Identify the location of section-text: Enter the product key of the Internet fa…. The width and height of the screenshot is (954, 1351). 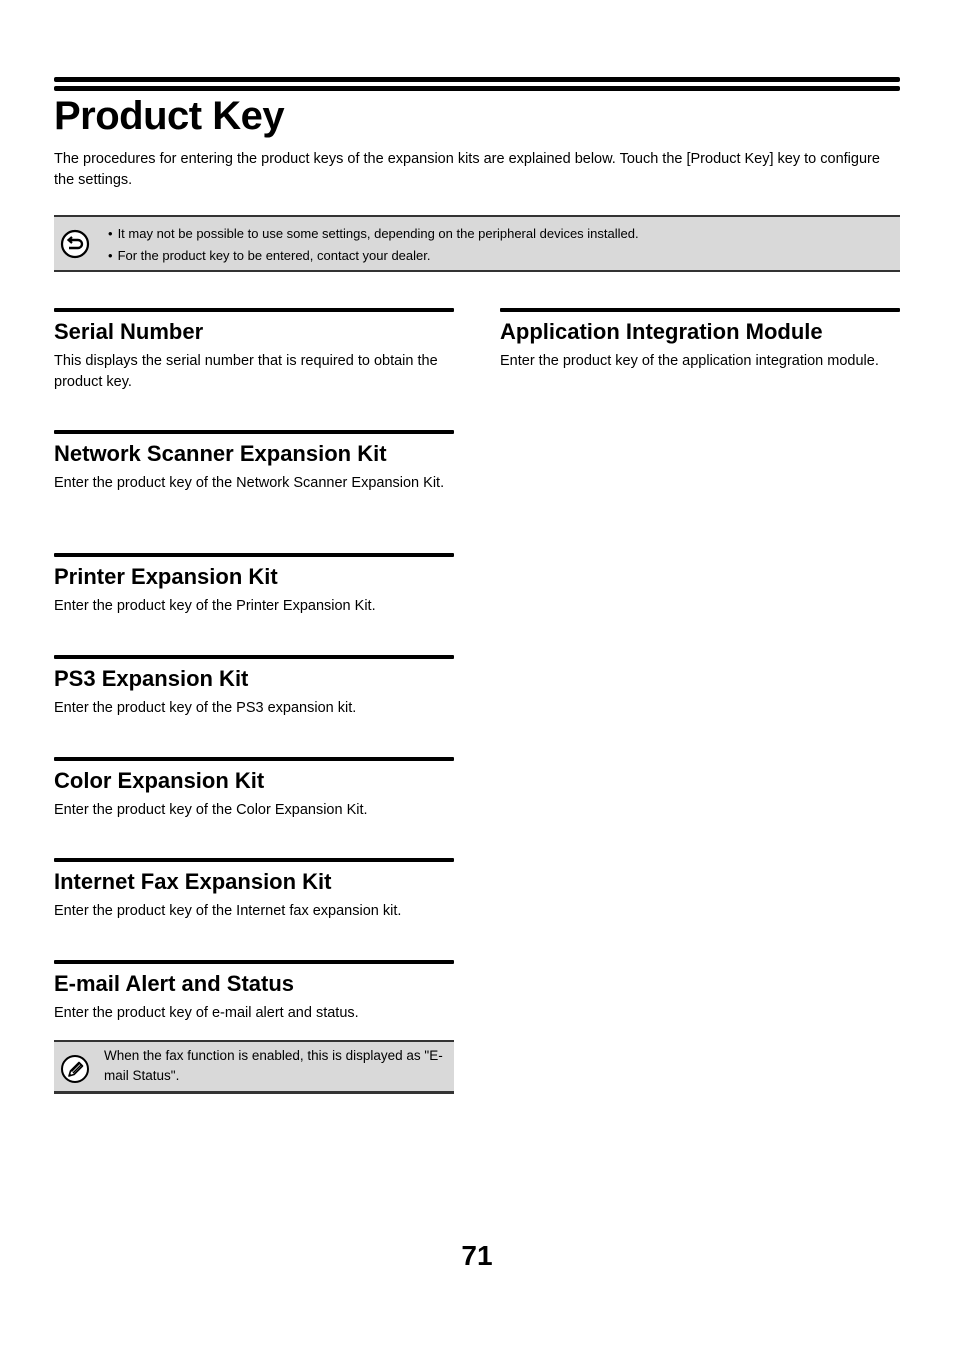
(228, 911).